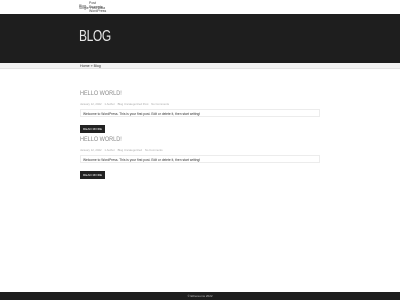 The height and width of the screenshot is (300, 400). I want to click on page-title: BLOG, so click(95, 36).